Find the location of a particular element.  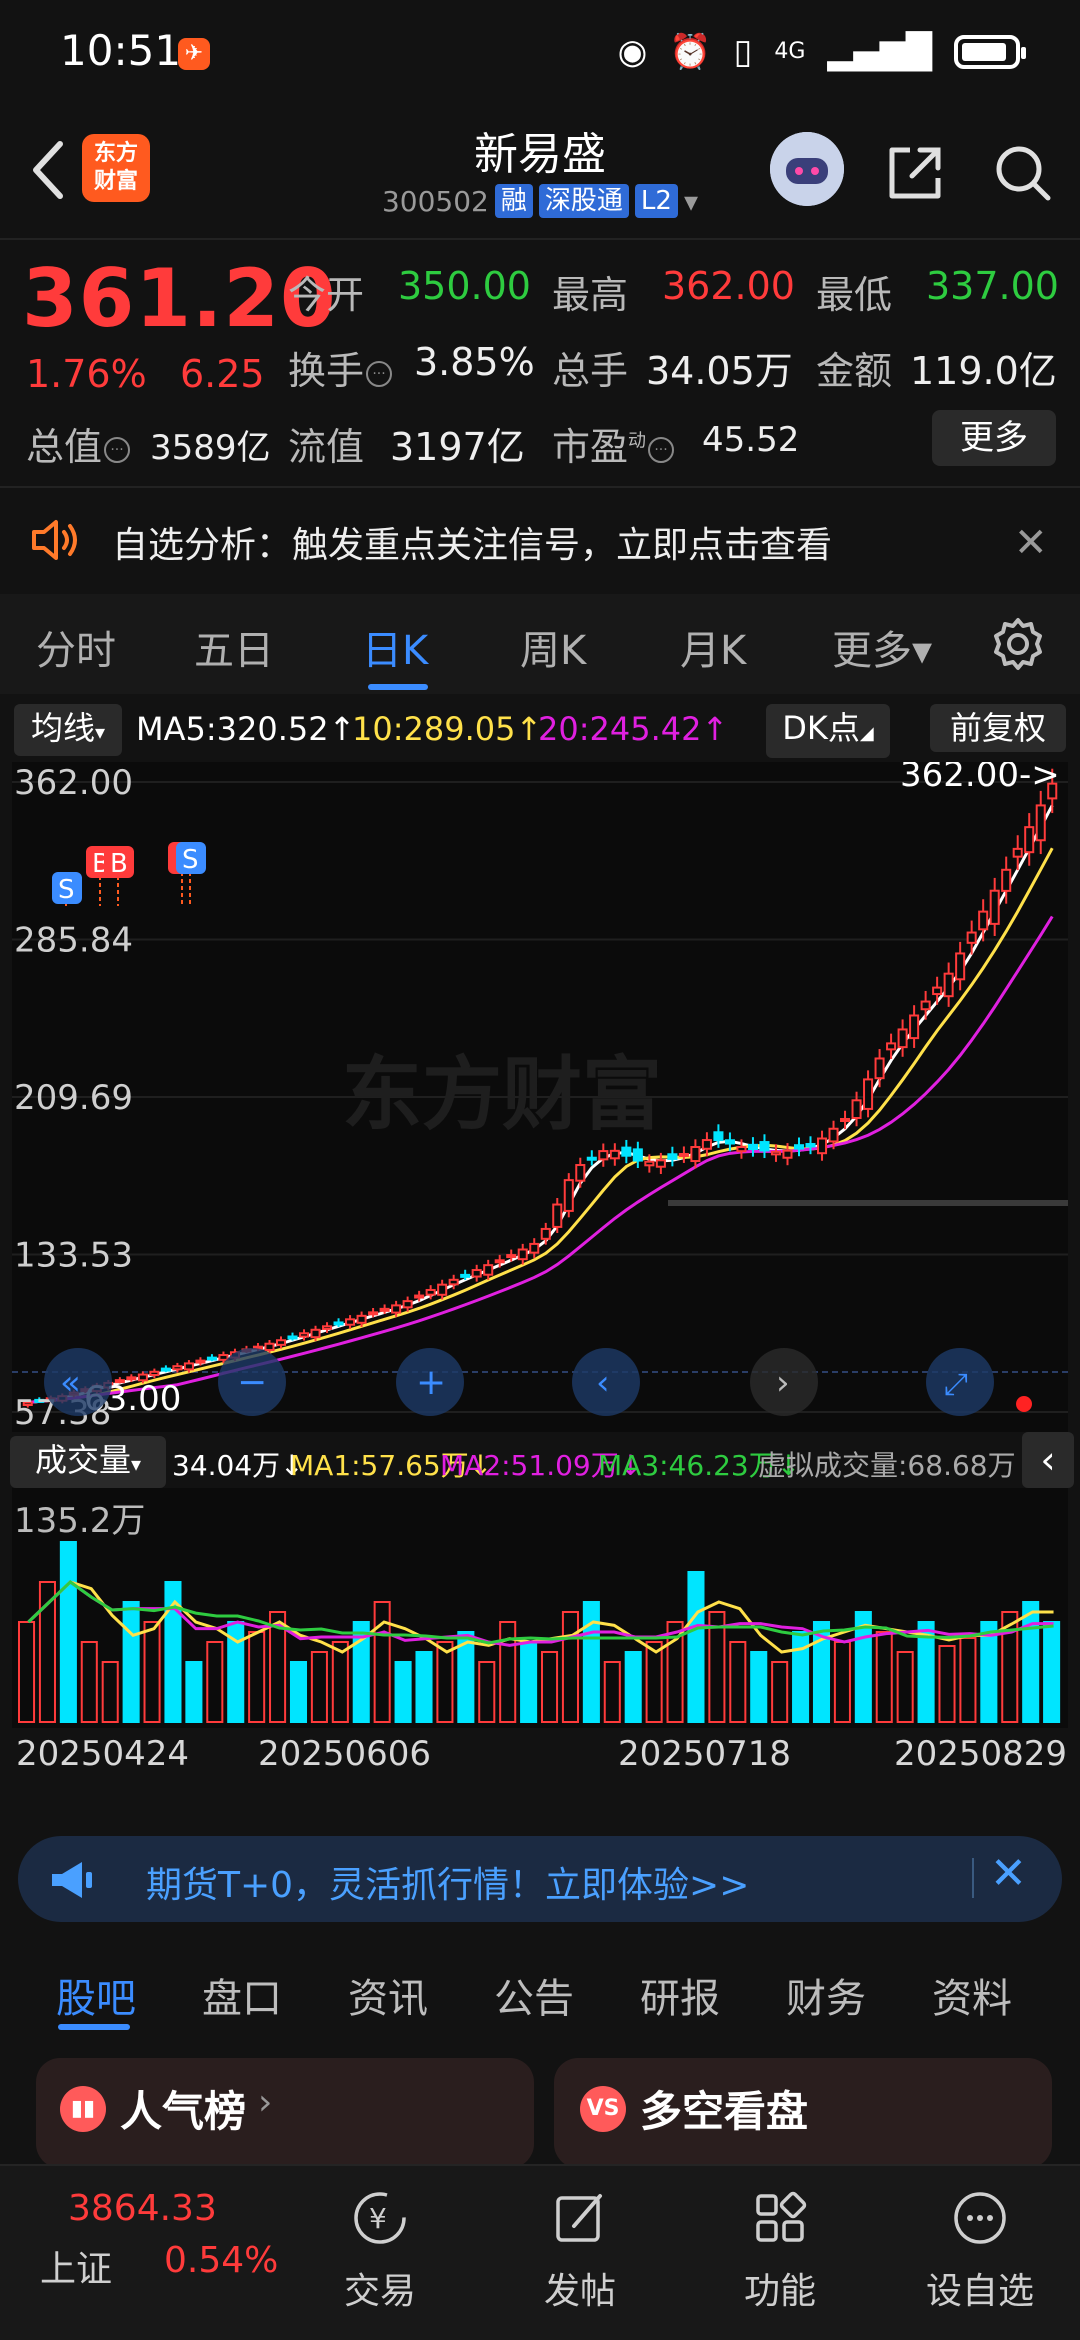

volume-indicator-select: 成交量▾ is located at coordinates (88, 1462).